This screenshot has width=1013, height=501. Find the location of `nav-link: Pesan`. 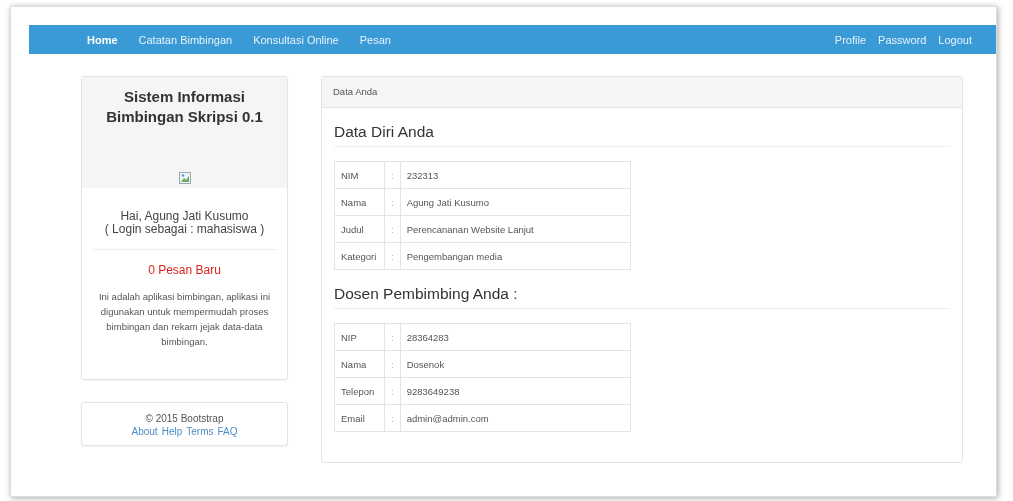

nav-link: Pesan is located at coordinates (375, 39).